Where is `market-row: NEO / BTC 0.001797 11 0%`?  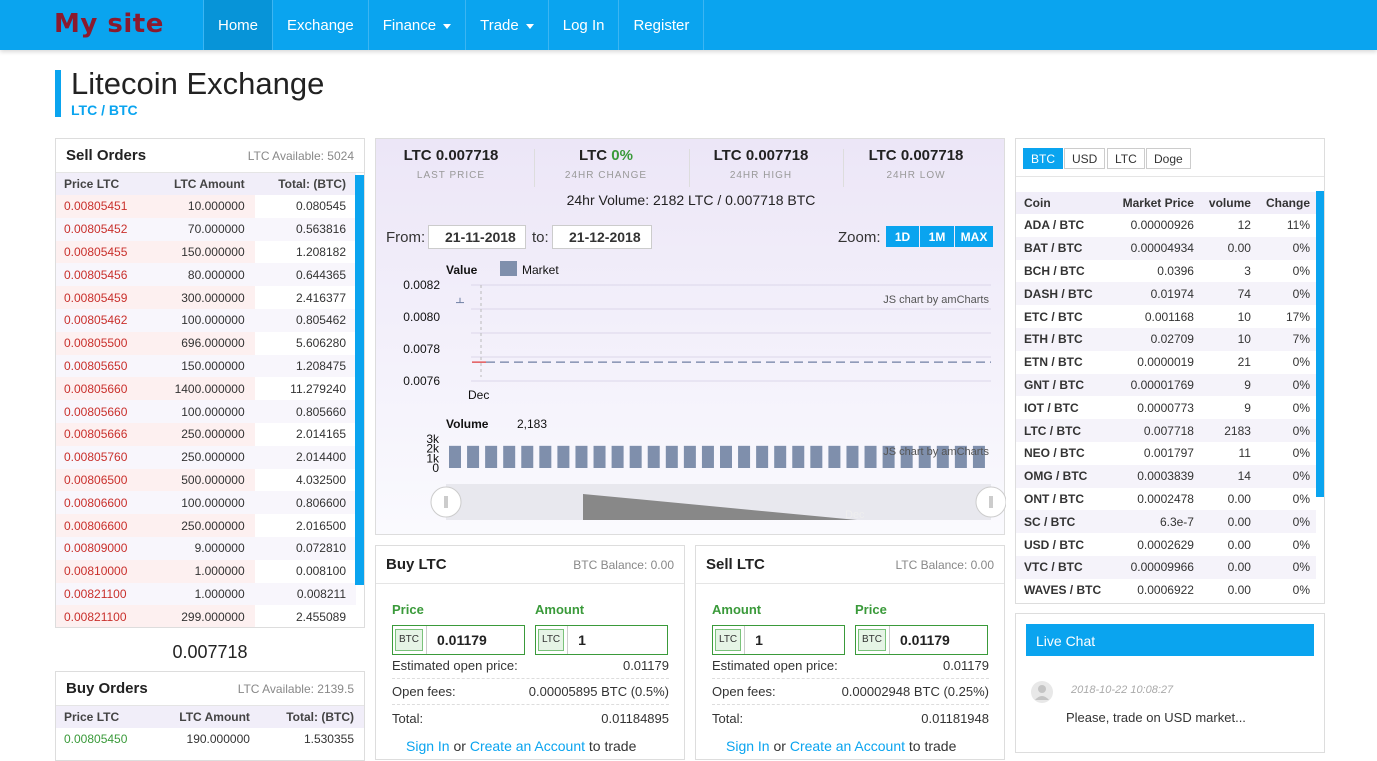 market-row: NEO / BTC 0.001797 11 0% is located at coordinates (1166, 453).